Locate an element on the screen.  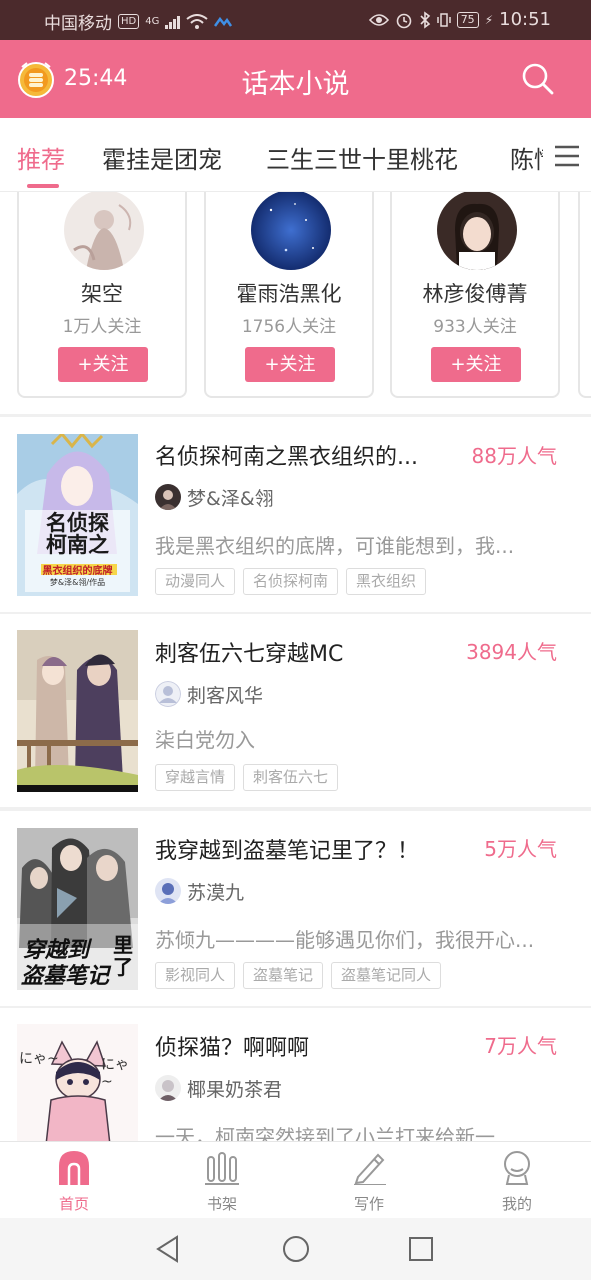
charging-icon: ⚡ is located at coordinates (489, 19).